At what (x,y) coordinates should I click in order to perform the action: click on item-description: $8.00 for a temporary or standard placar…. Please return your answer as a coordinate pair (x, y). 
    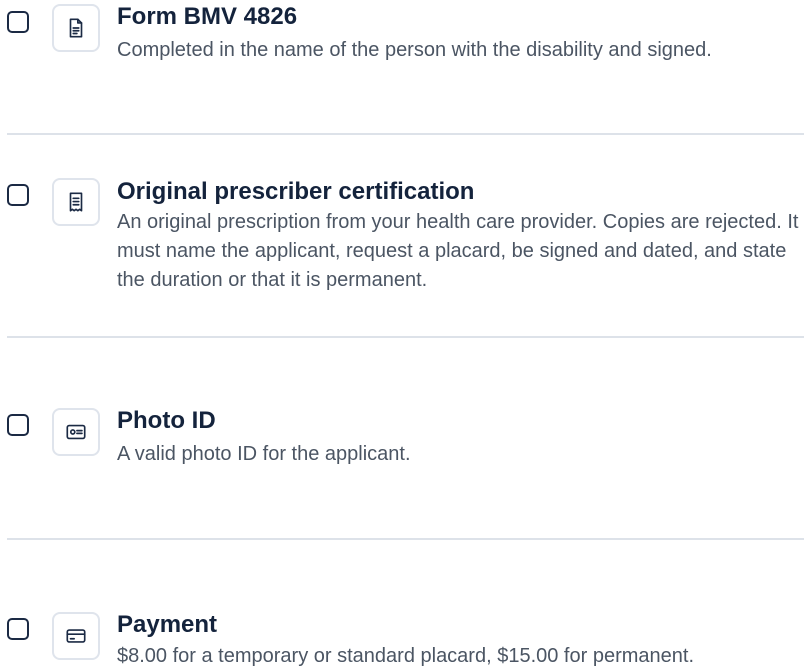
    Looking at the image, I should click on (406, 656).